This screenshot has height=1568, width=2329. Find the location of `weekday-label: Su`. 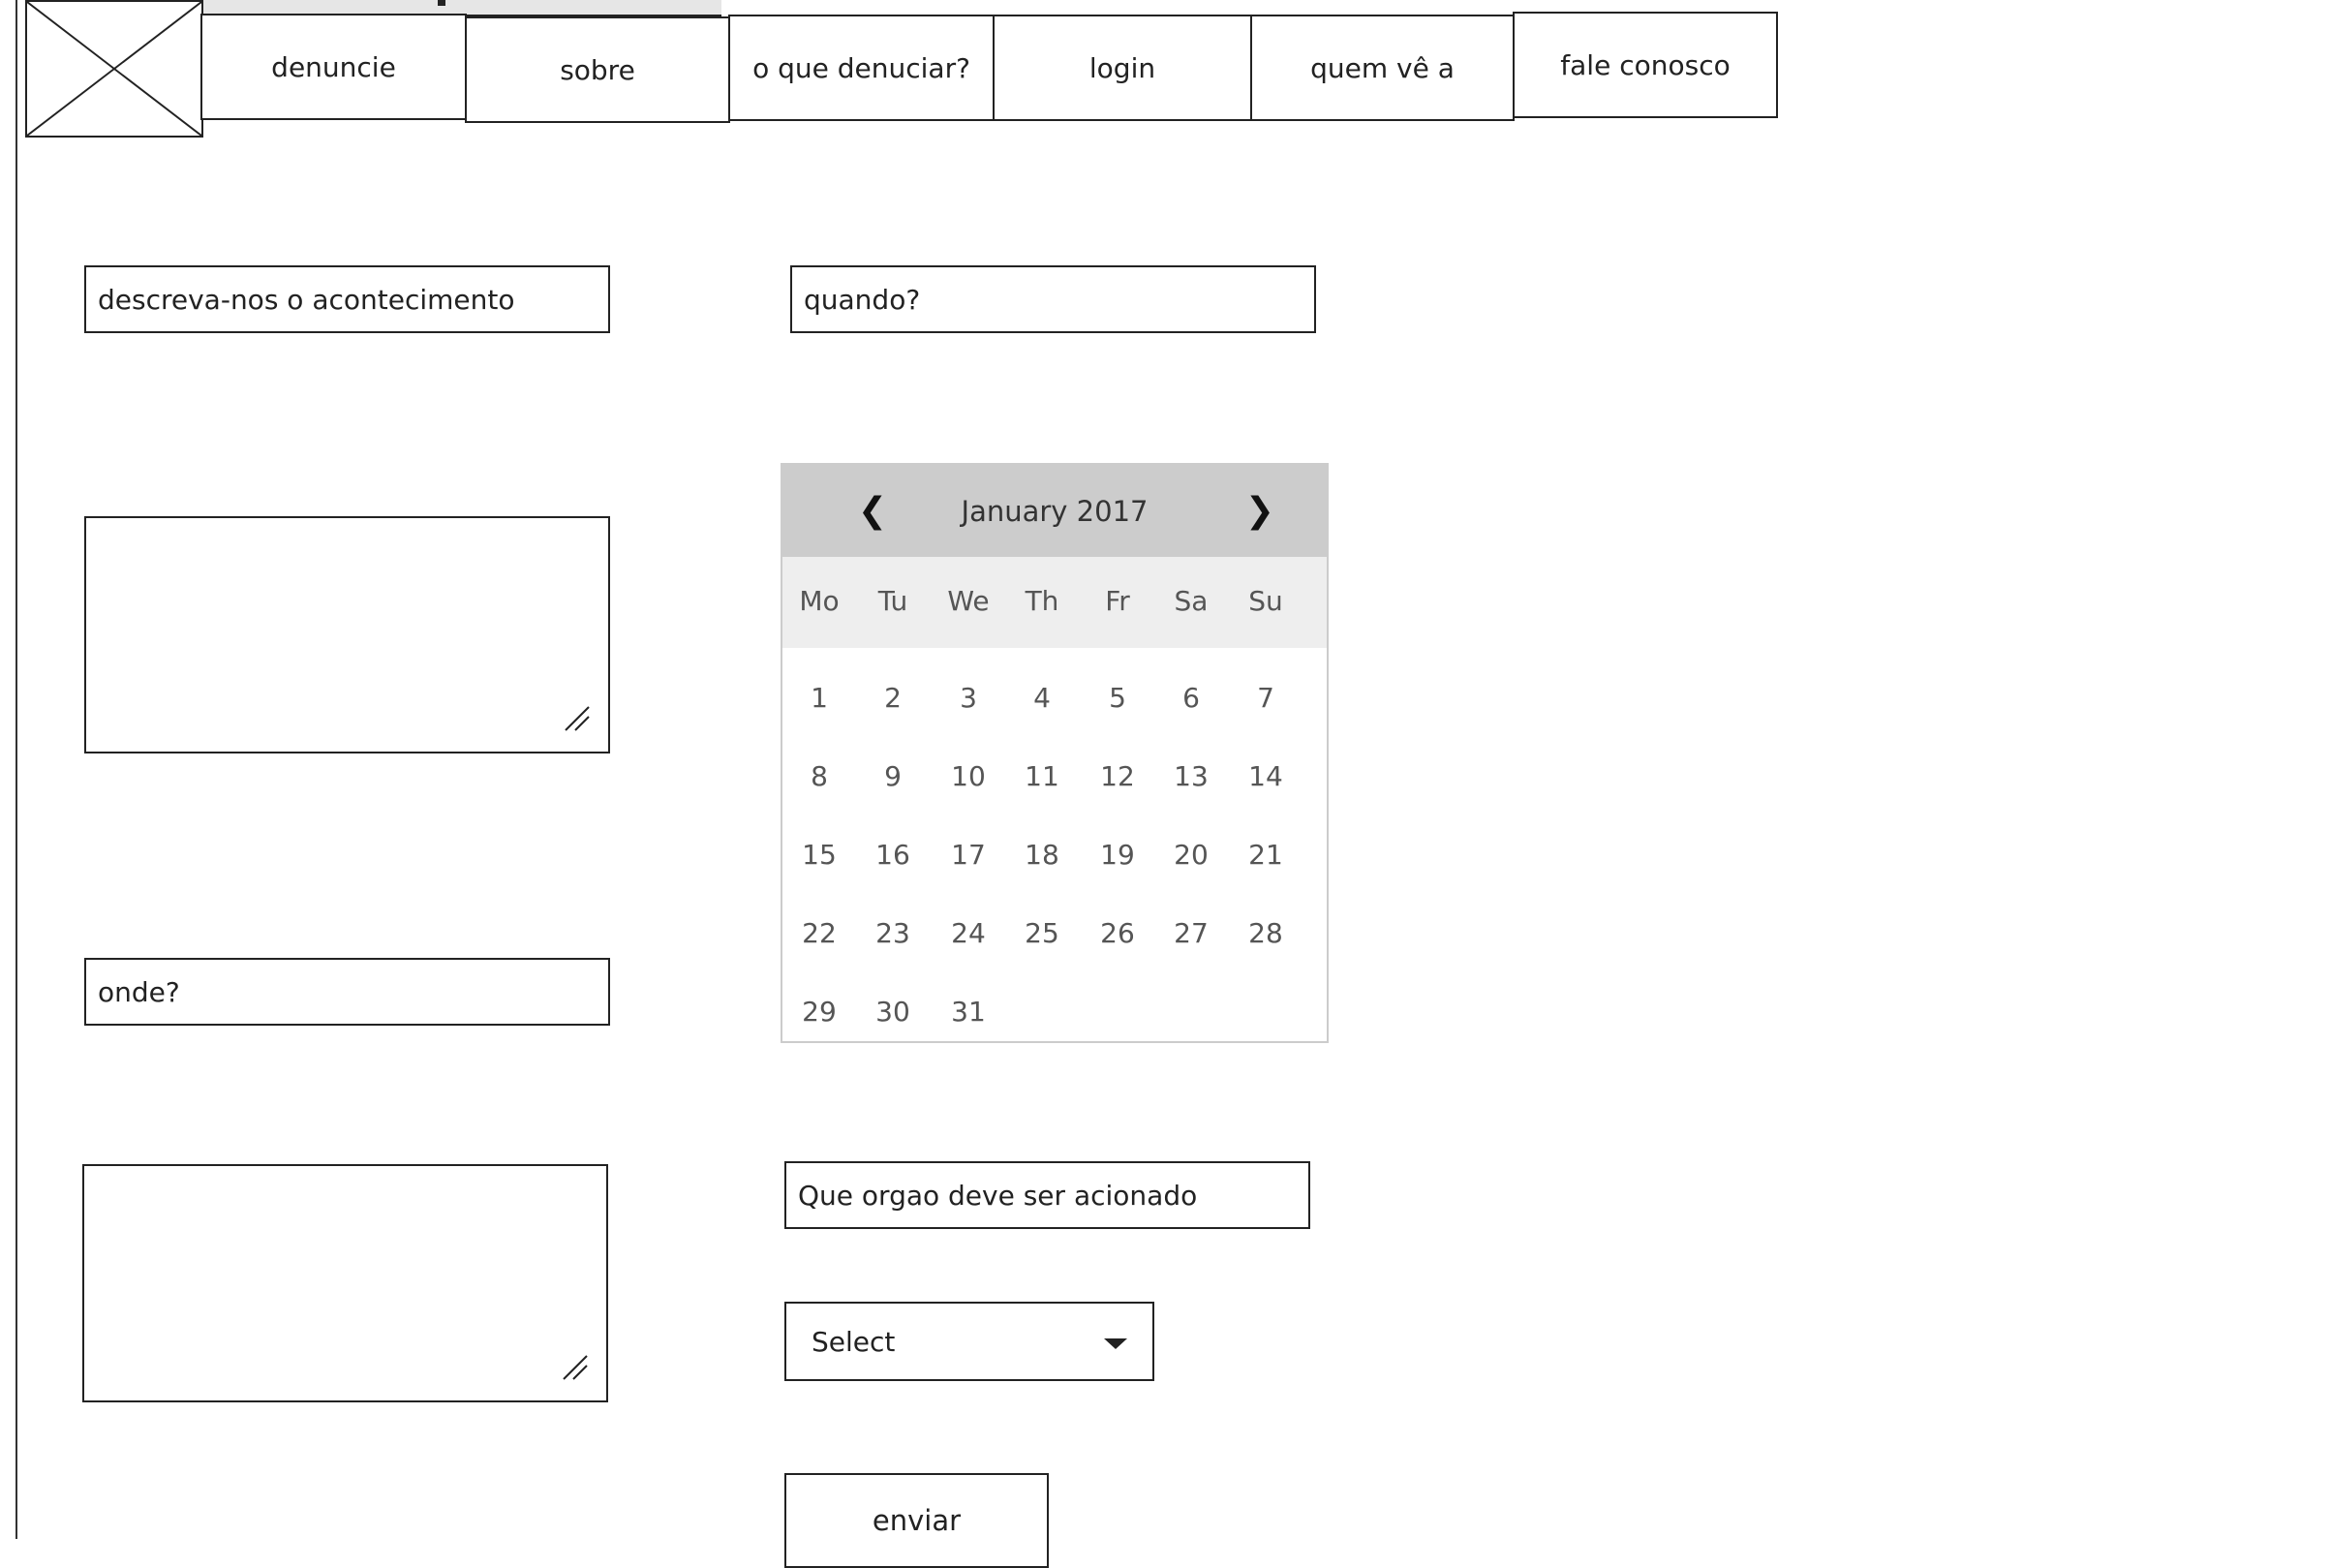

weekday-label: Su is located at coordinates (1265, 601).